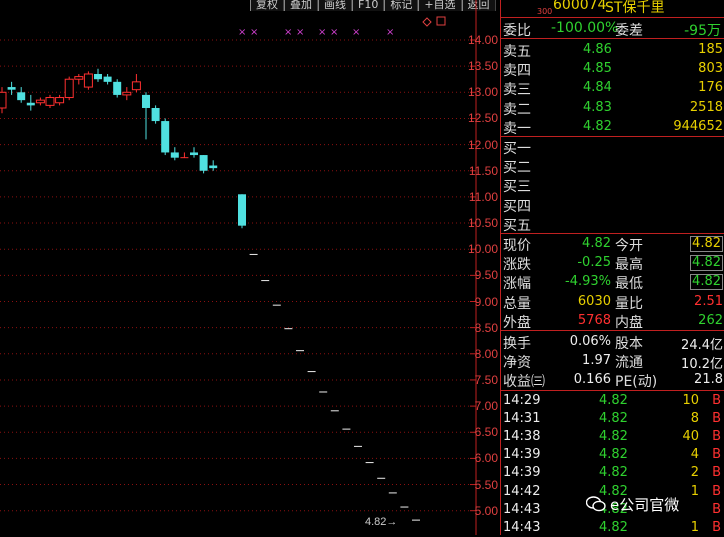  Describe the element at coordinates (486, 353) in the screenshot. I see `price-tick-label: 8.00` at that location.